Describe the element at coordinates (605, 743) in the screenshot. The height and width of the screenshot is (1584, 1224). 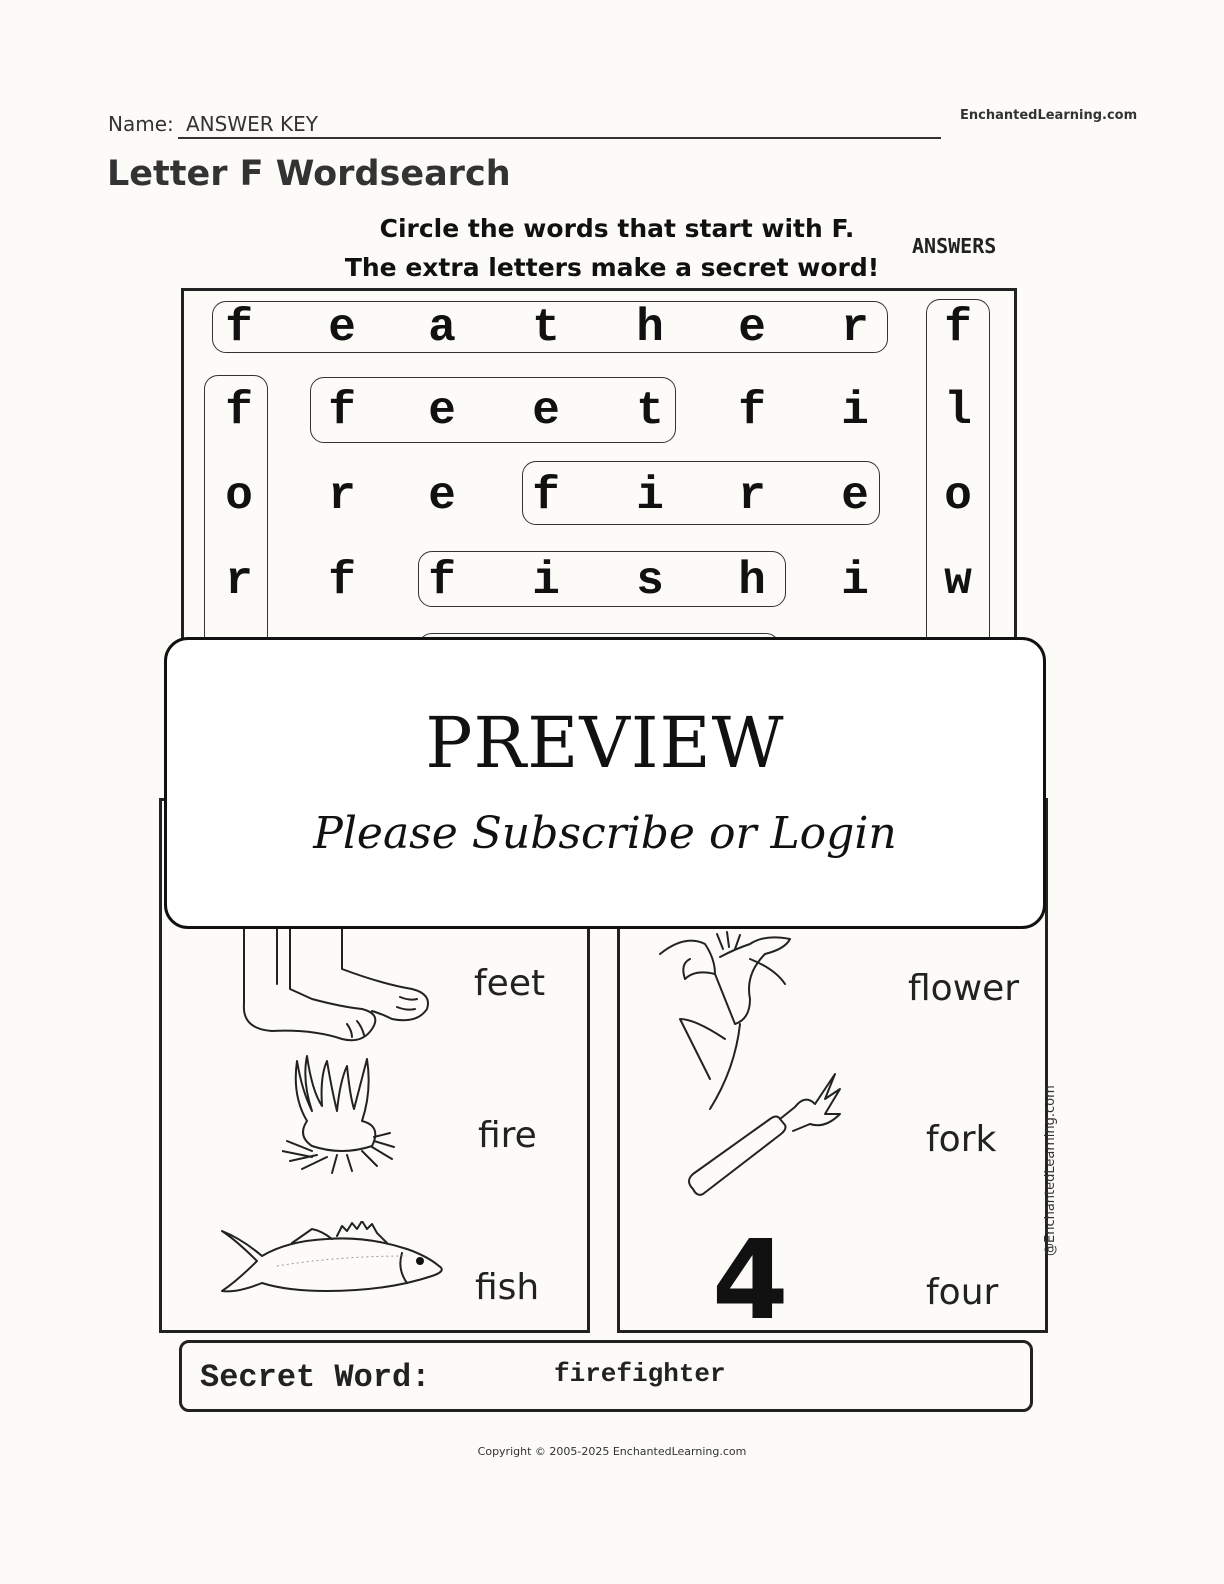
I see `preview-title: PREVIEW` at that location.